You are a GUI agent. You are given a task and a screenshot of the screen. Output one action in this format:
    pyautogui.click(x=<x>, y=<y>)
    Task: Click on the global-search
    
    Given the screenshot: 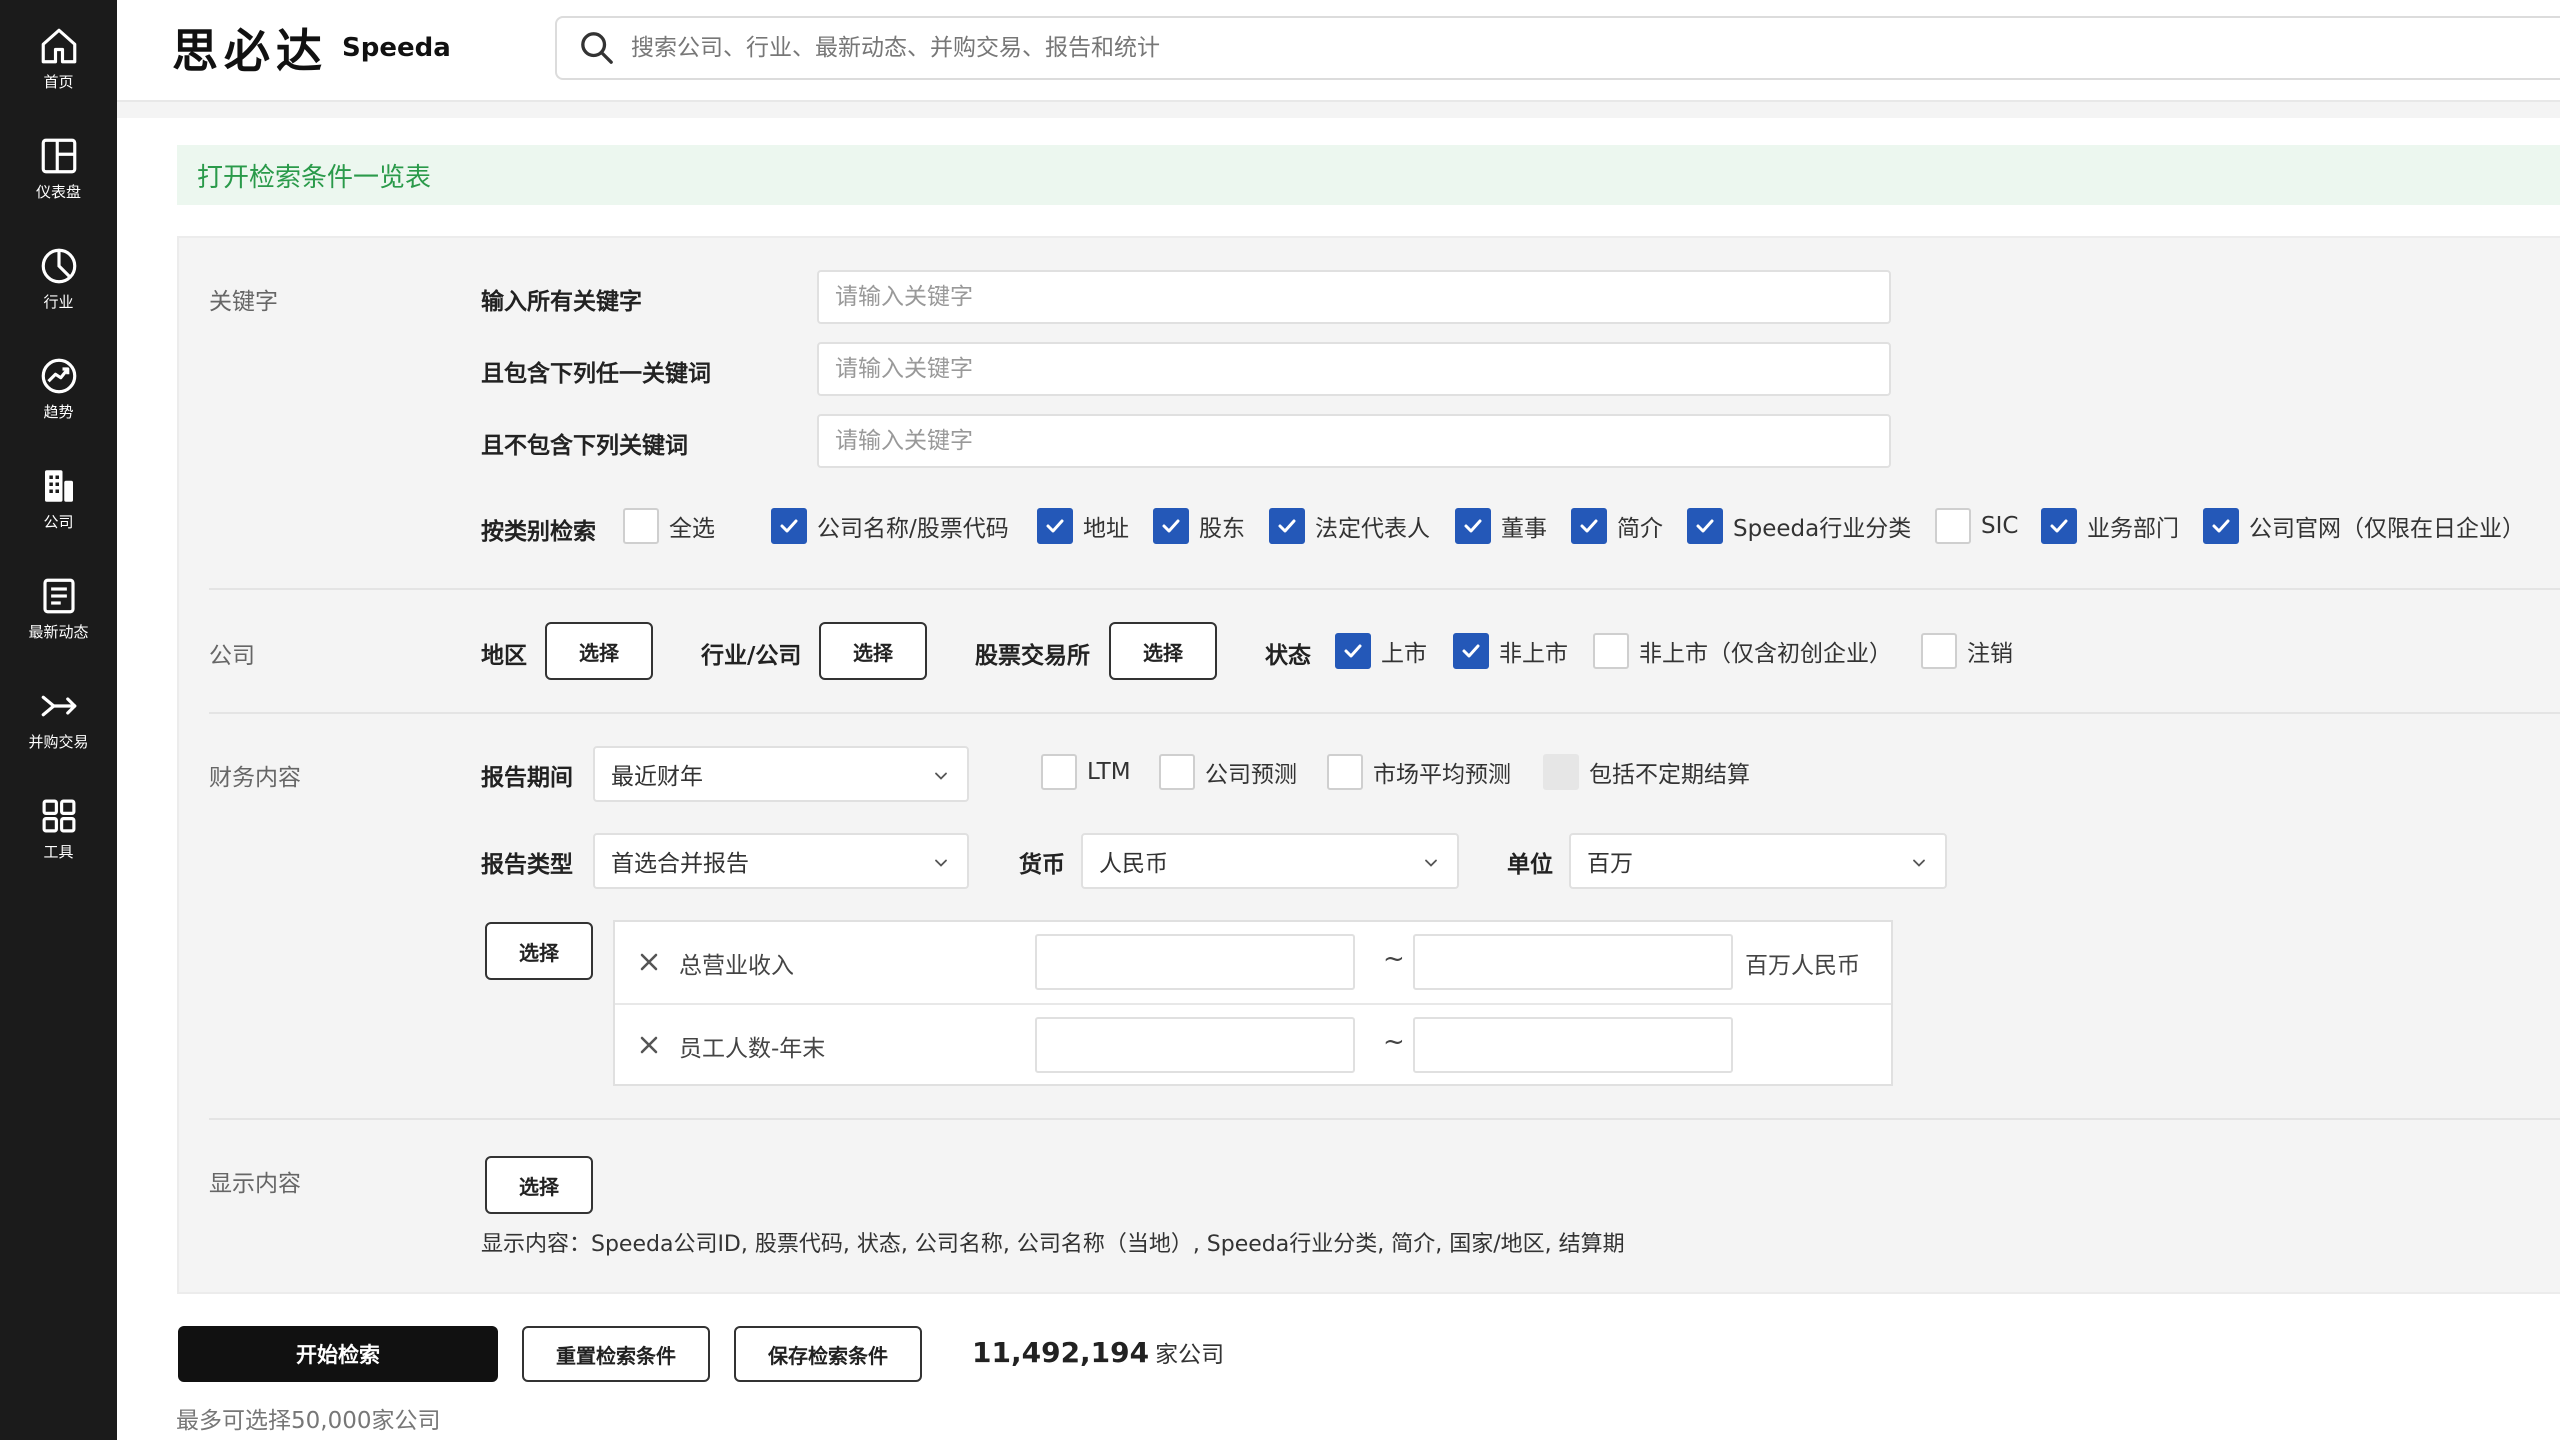 What is the action you would take?
    pyautogui.click(x=1557, y=48)
    